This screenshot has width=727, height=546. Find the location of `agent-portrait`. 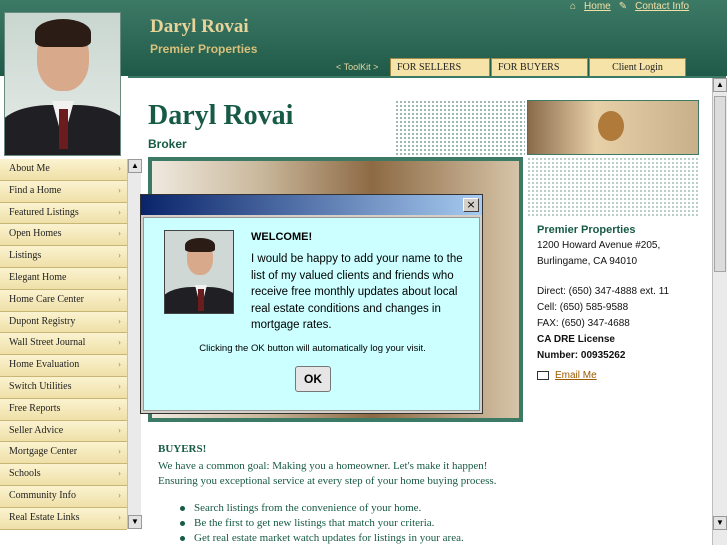

agent-portrait is located at coordinates (62, 84).